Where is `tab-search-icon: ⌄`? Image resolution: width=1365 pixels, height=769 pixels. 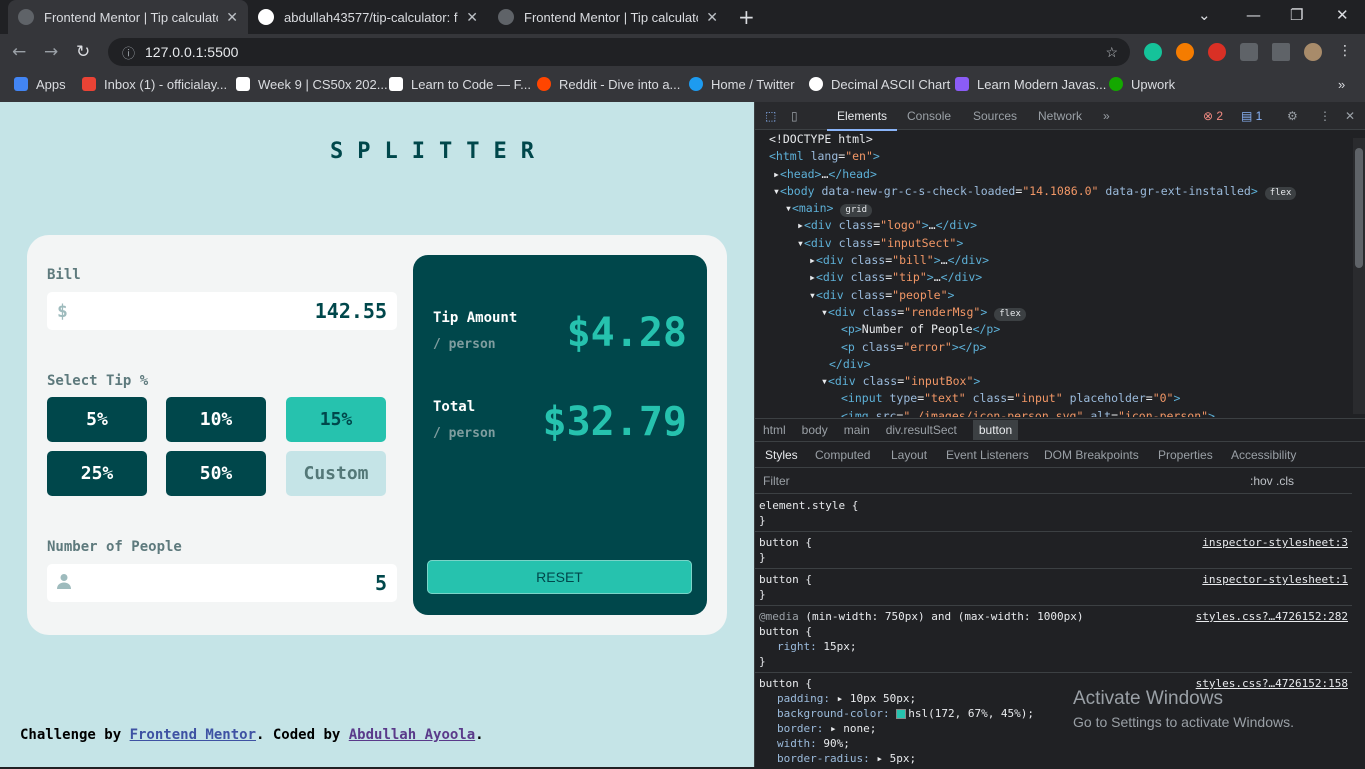
tab-search-icon: ⌄ is located at coordinates (1204, 15).